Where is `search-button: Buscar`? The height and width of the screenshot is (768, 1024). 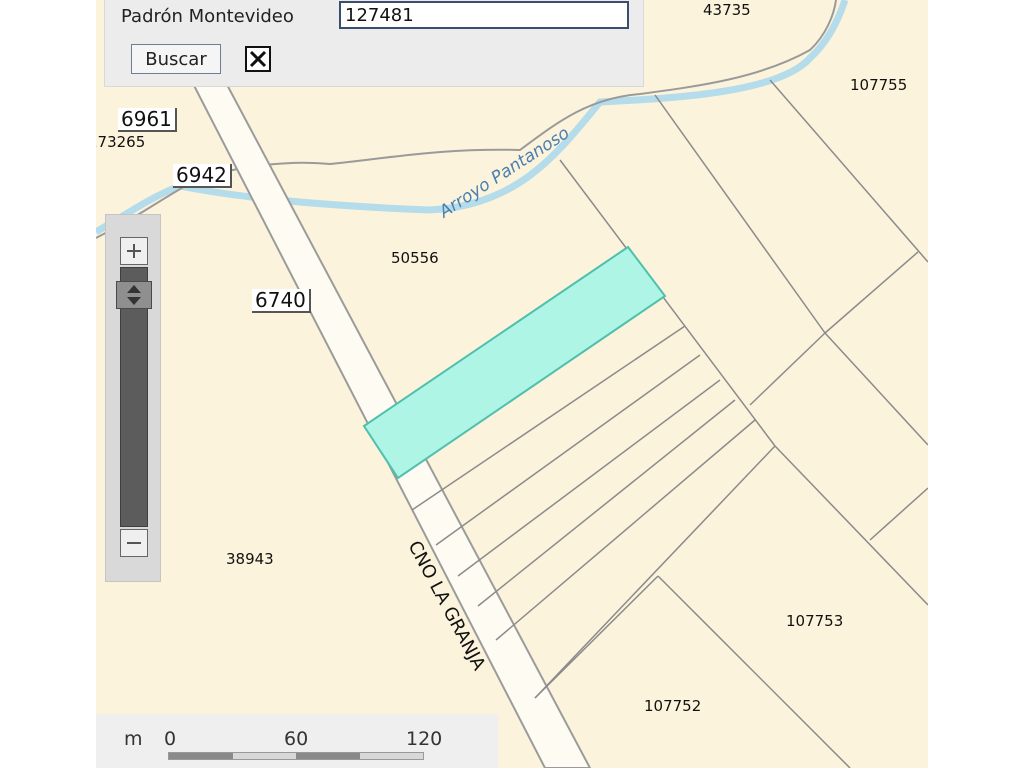 search-button: Buscar is located at coordinates (176, 59).